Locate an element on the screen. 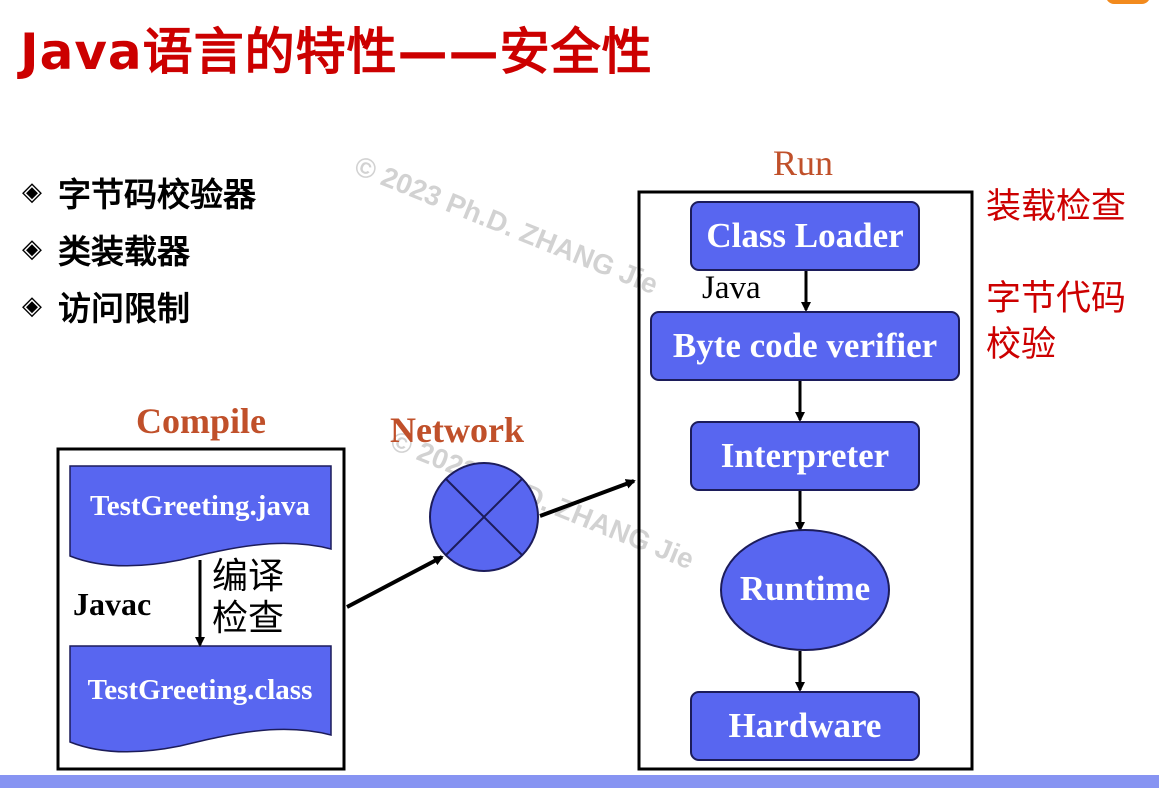 The height and width of the screenshot is (792, 1159). interpreter-box: Interpreter is located at coordinates (805, 456).